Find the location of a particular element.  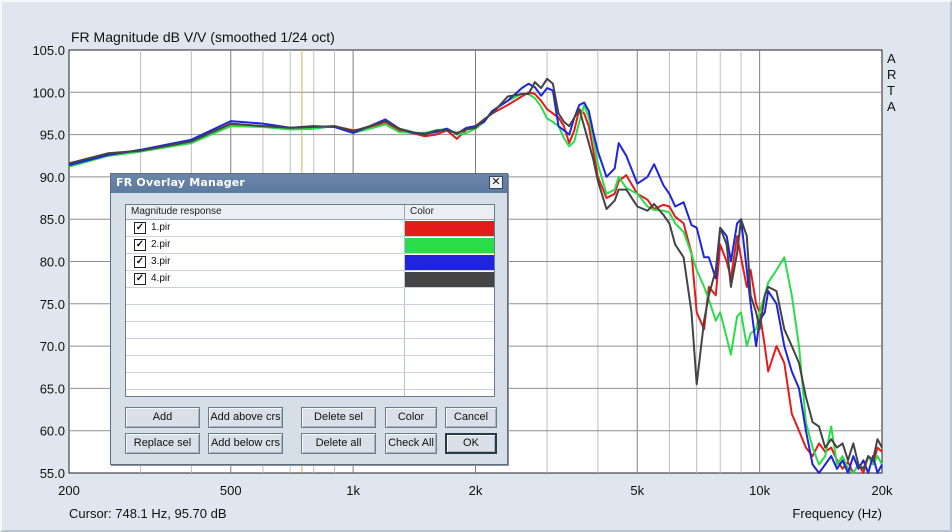

y-tick-label: 90.0 is located at coordinates (52, 177).